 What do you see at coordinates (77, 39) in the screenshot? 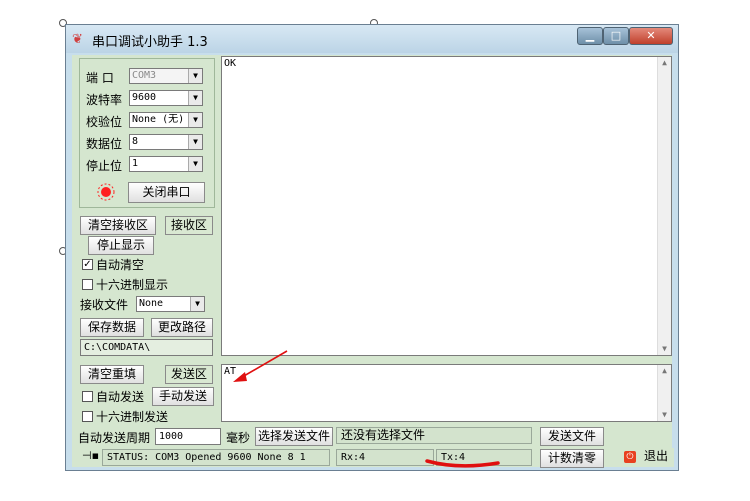
I see `app-icon: ❦` at bounding box center [77, 39].